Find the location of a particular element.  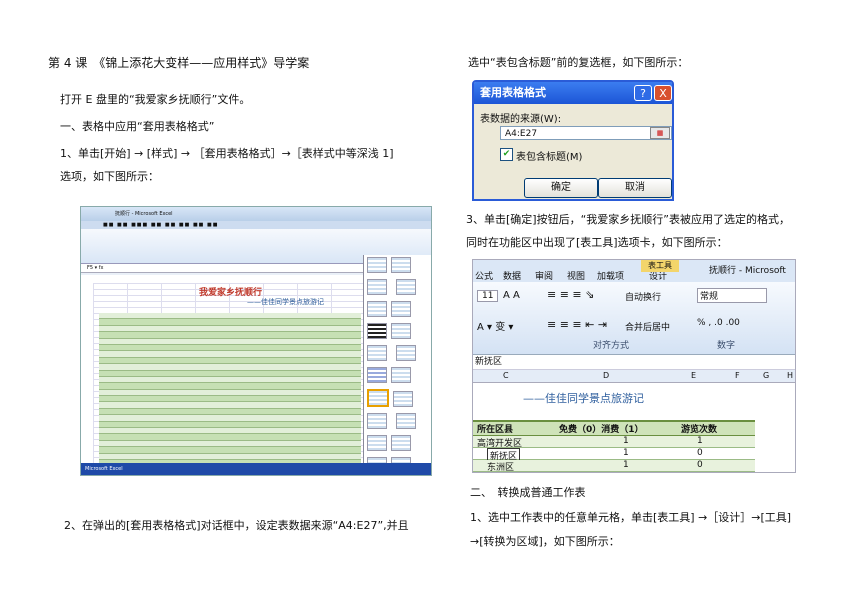

table-row: 东洲区 1 0 is located at coordinates (614, 466).